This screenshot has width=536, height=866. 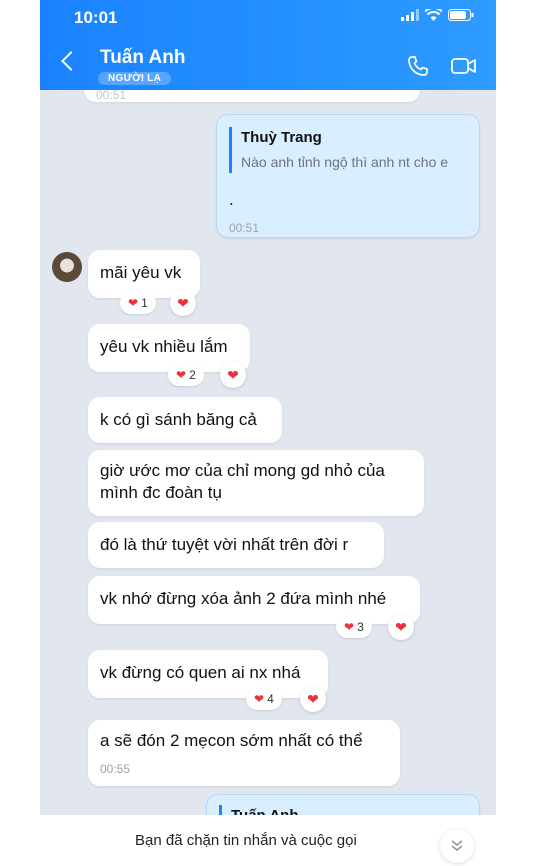 What do you see at coordinates (410, 15) in the screenshot?
I see `signal-icon` at bounding box center [410, 15].